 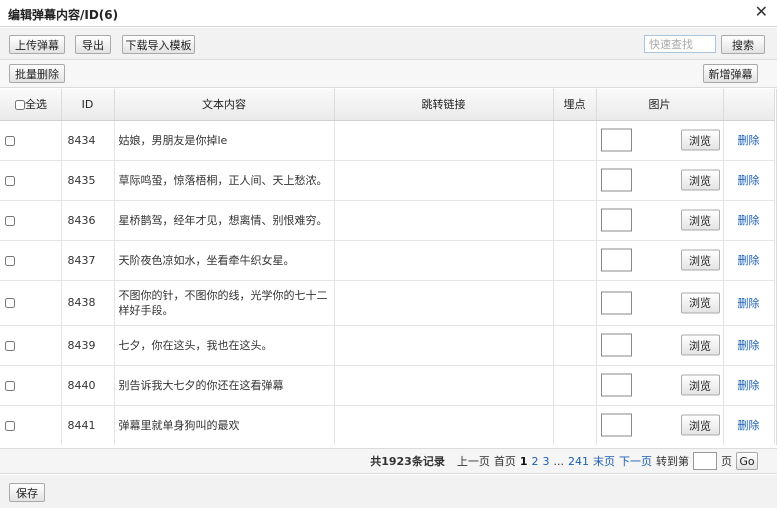 What do you see at coordinates (473, 461) in the screenshot?
I see `prev-page-link: 上一页` at bounding box center [473, 461].